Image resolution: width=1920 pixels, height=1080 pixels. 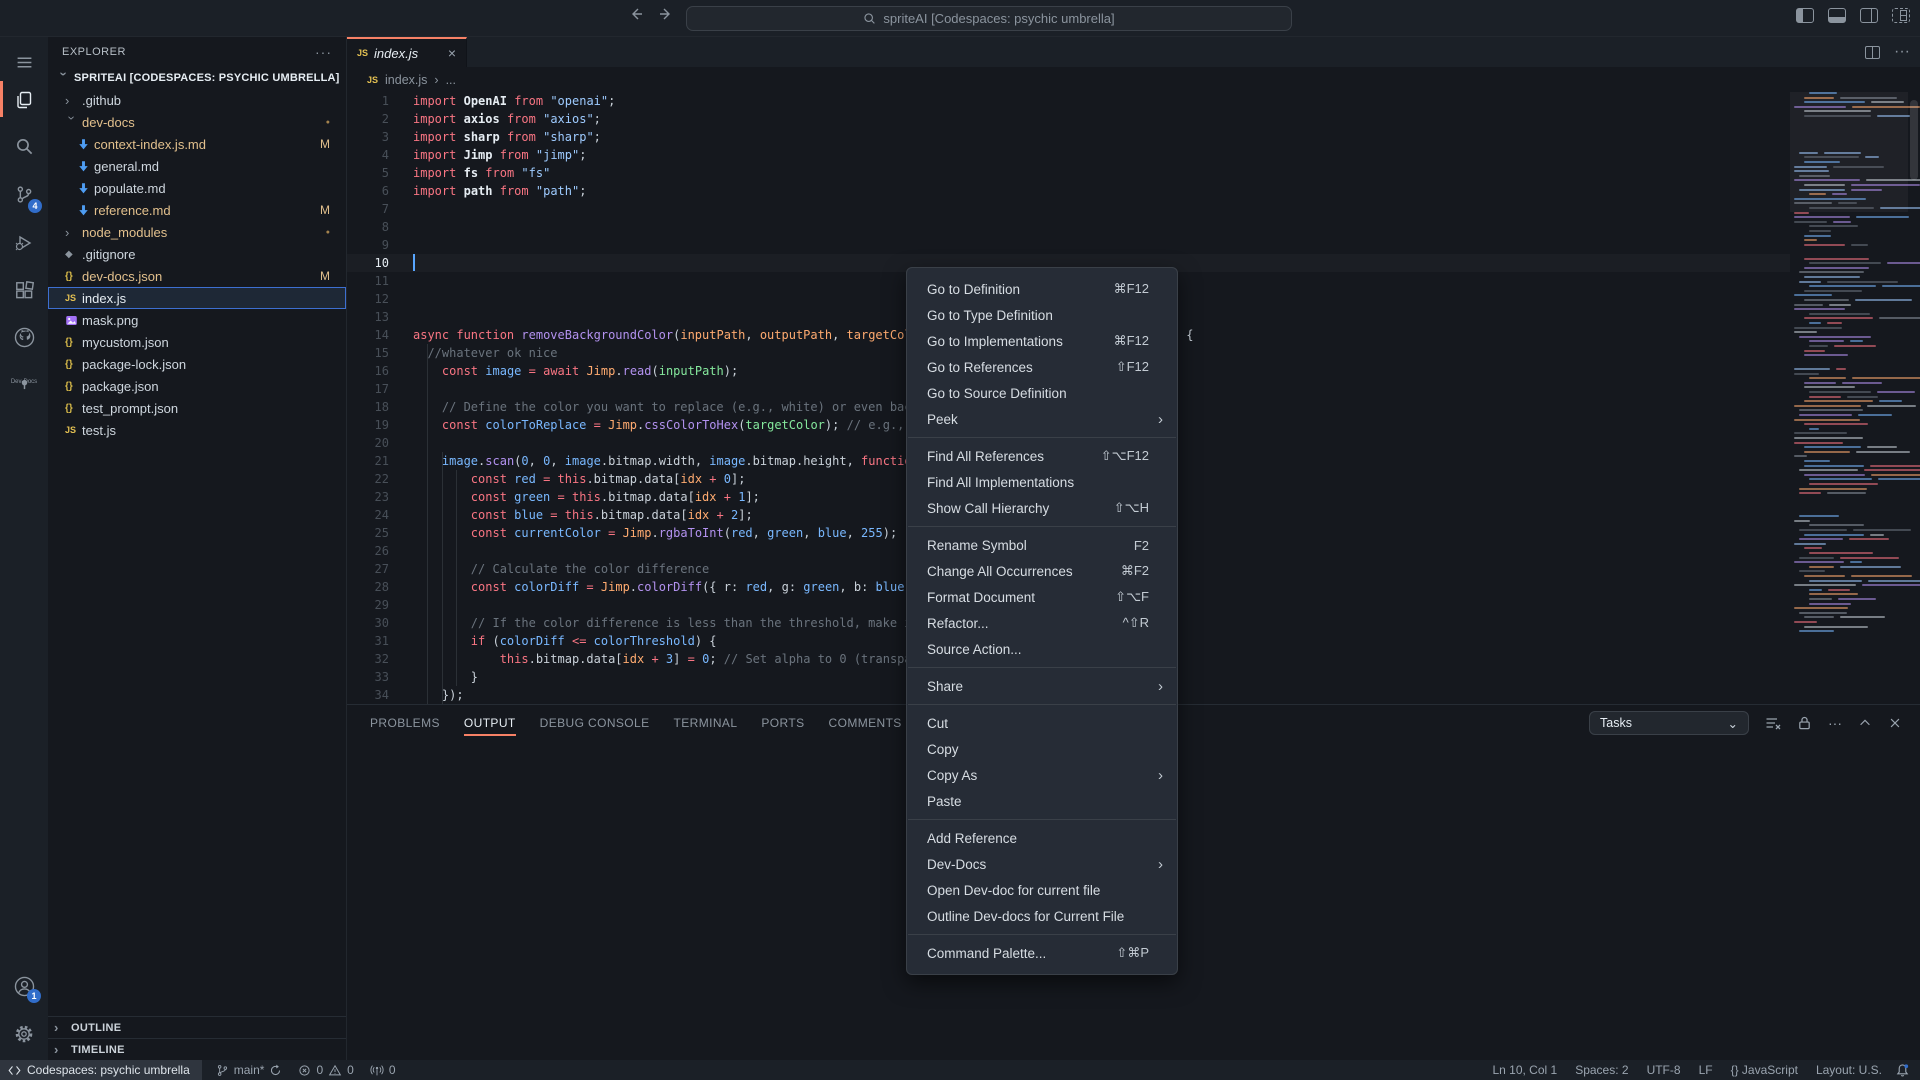 What do you see at coordinates (706, 723) in the screenshot?
I see `panel-tab-terminal: TERMINAL` at bounding box center [706, 723].